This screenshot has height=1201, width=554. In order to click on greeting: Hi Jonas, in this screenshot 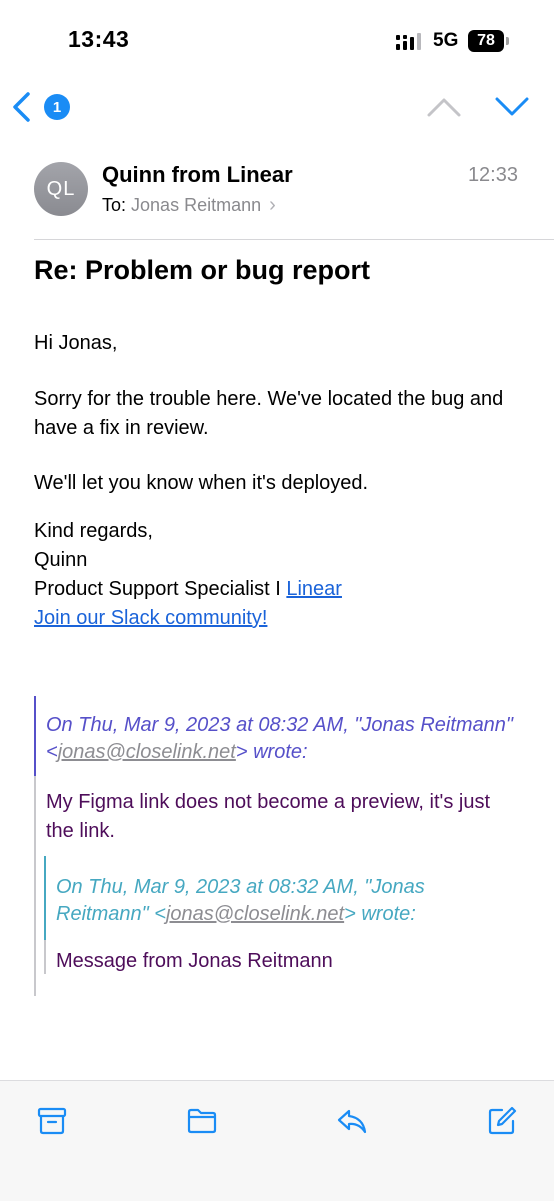, I will do `click(76, 343)`.